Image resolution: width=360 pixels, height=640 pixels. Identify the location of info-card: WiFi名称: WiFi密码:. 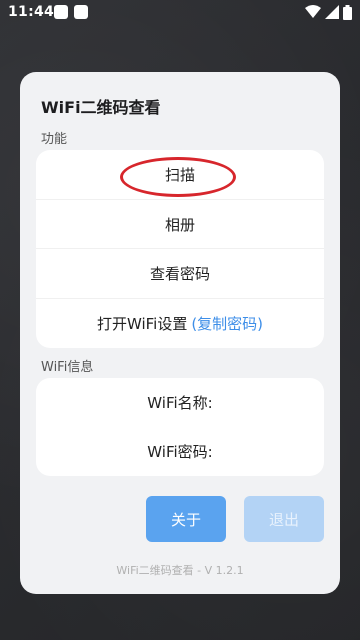
(180, 427).